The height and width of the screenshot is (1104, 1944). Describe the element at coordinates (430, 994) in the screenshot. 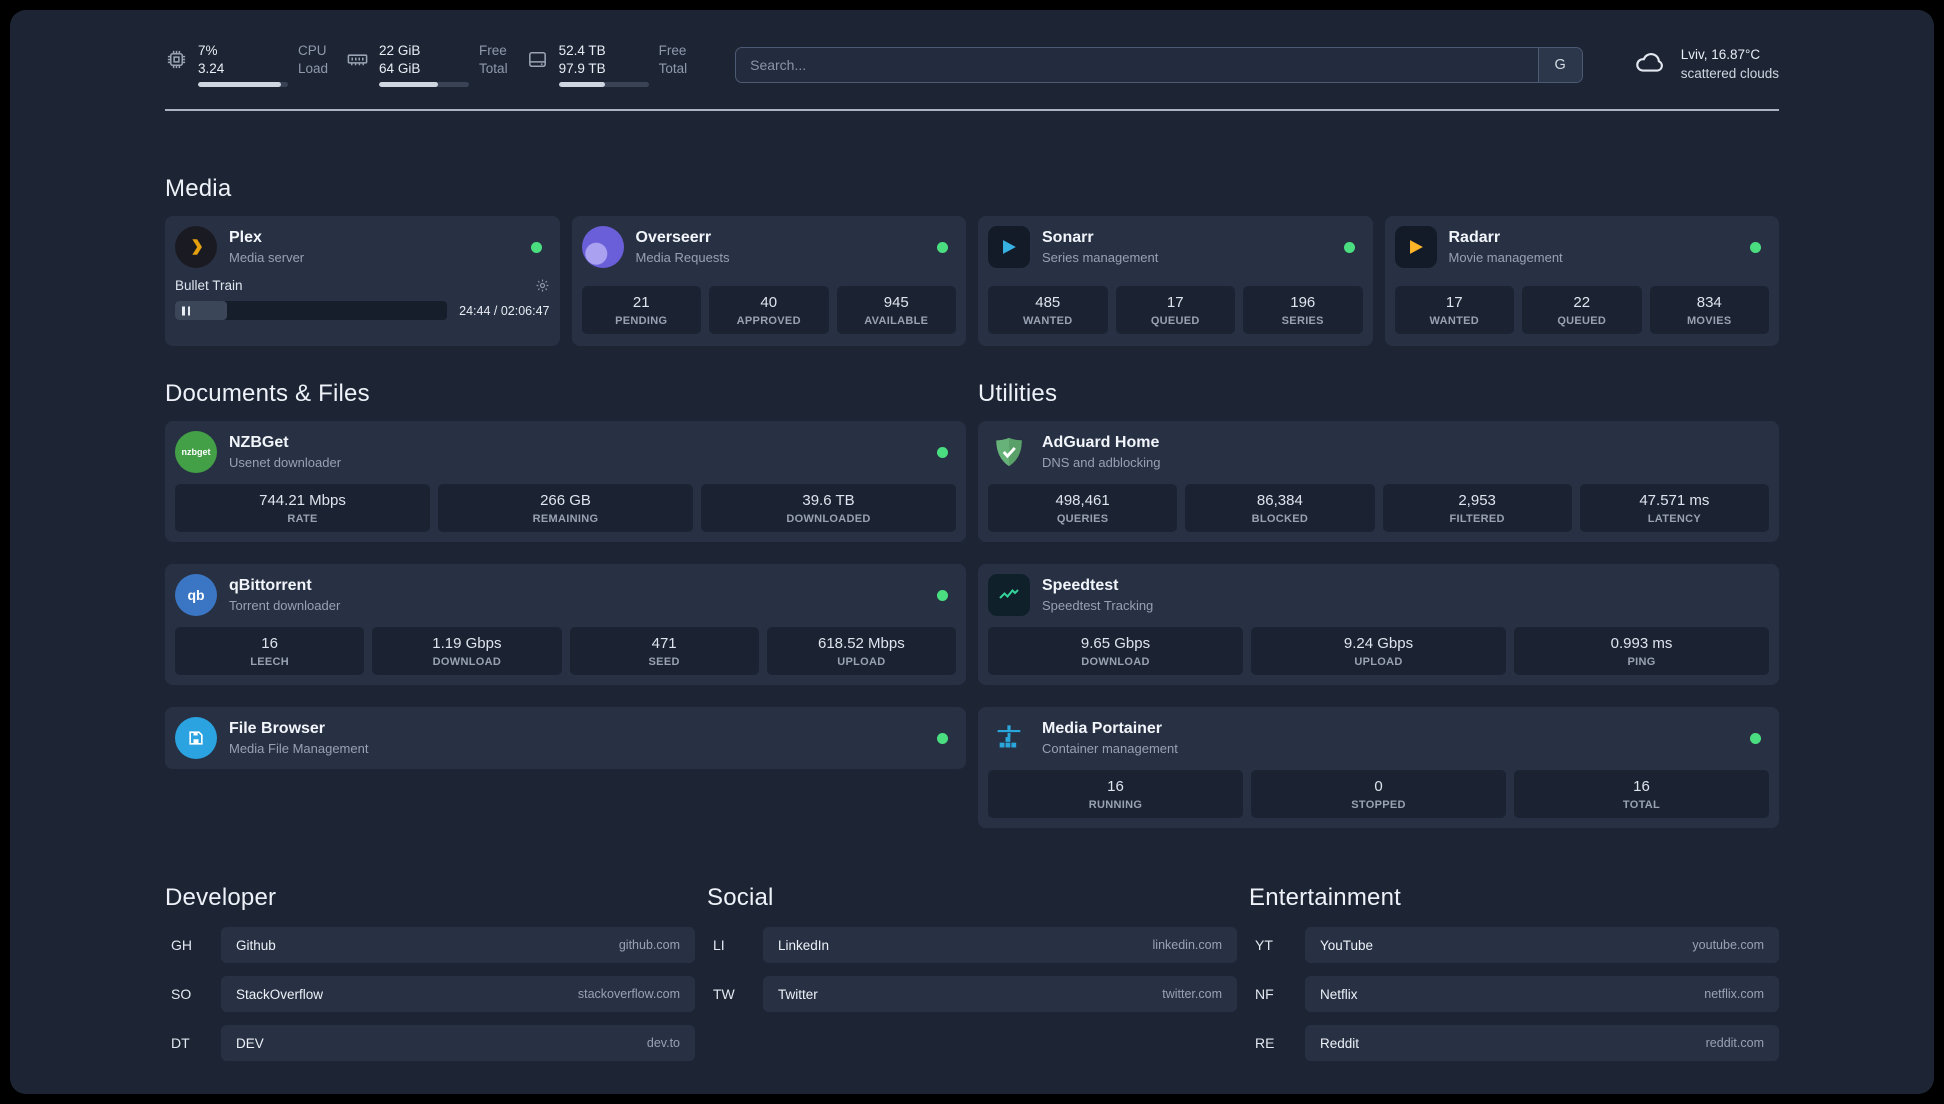

I see `bookmark-stackoverflow: SO StackOverflow stackoverflow.com` at that location.